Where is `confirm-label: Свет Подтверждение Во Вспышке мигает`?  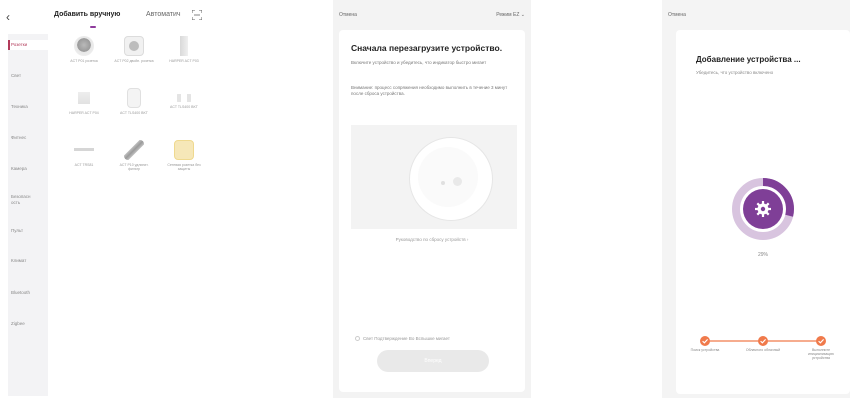
confirm-label: Свет Подтверждение Во Вспышке мигает is located at coordinates (406, 338).